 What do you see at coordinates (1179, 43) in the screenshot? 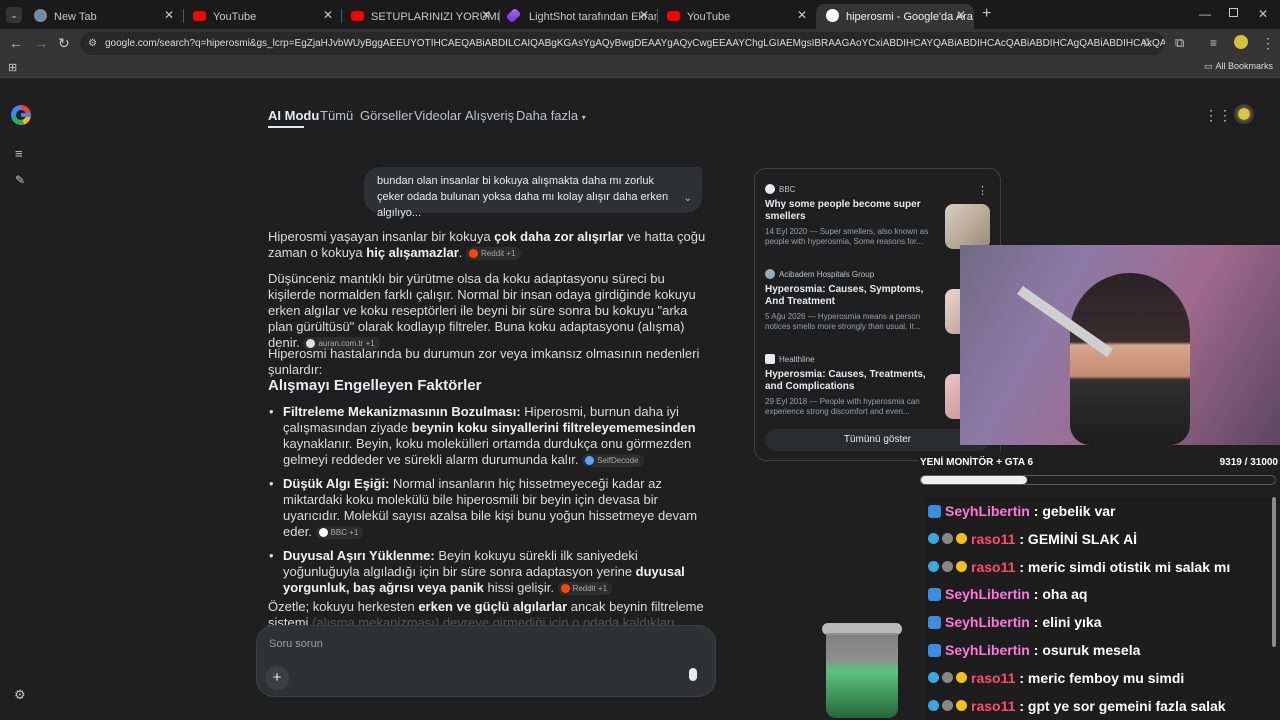
I see `extensions-icon: ⧉` at bounding box center [1179, 43].